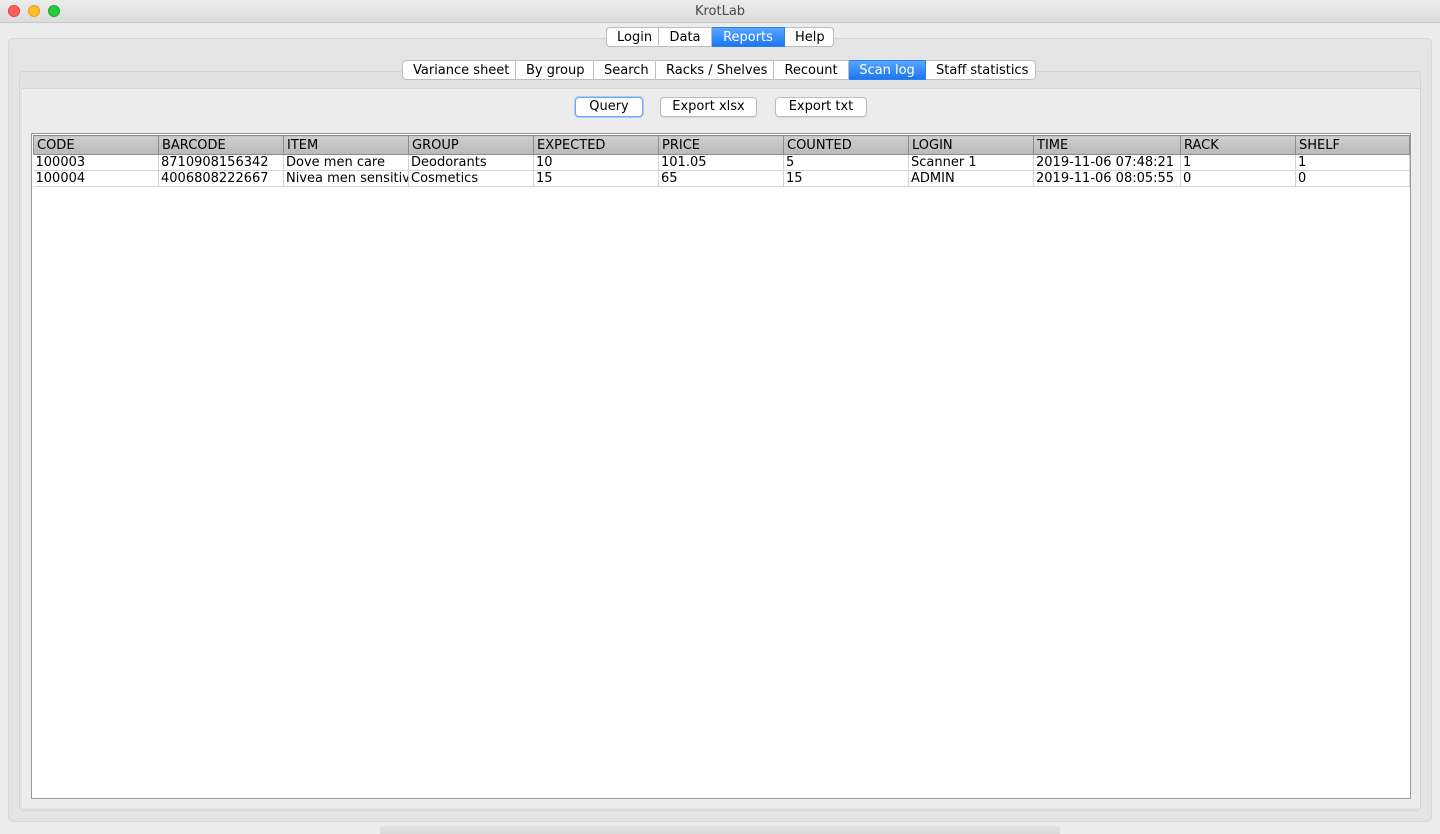 This screenshot has height=834, width=1440. What do you see at coordinates (715, 70) in the screenshot?
I see `tab-racks-shelves: Racks / Shelves` at bounding box center [715, 70].